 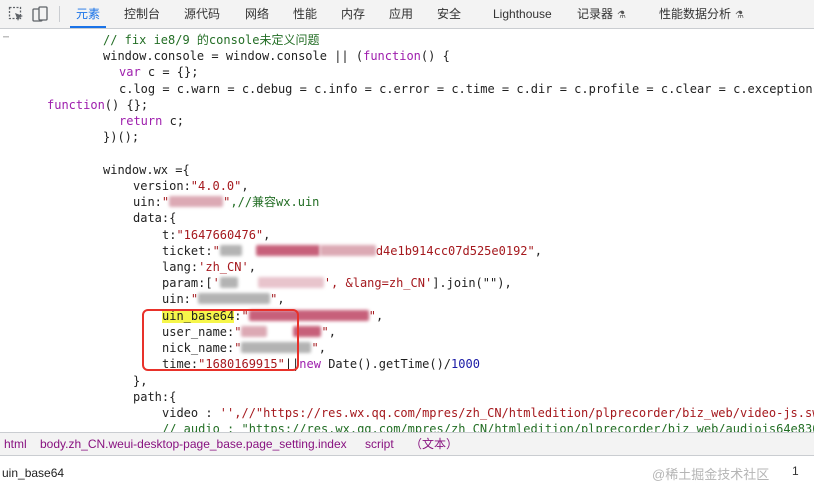 What do you see at coordinates (6, 38) in the screenshot?
I see `collapse-ellipsis-icon: ⋯` at bounding box center [6, 38].